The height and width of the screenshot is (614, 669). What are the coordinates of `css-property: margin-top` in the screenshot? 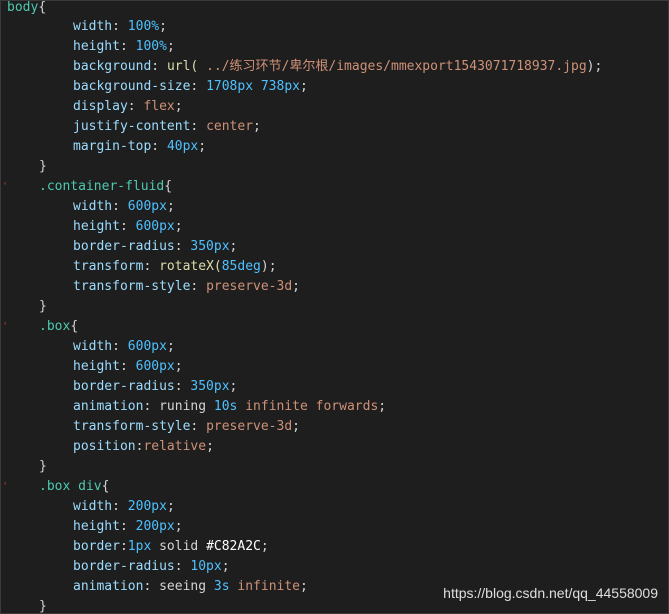 It's located at (112, 146).